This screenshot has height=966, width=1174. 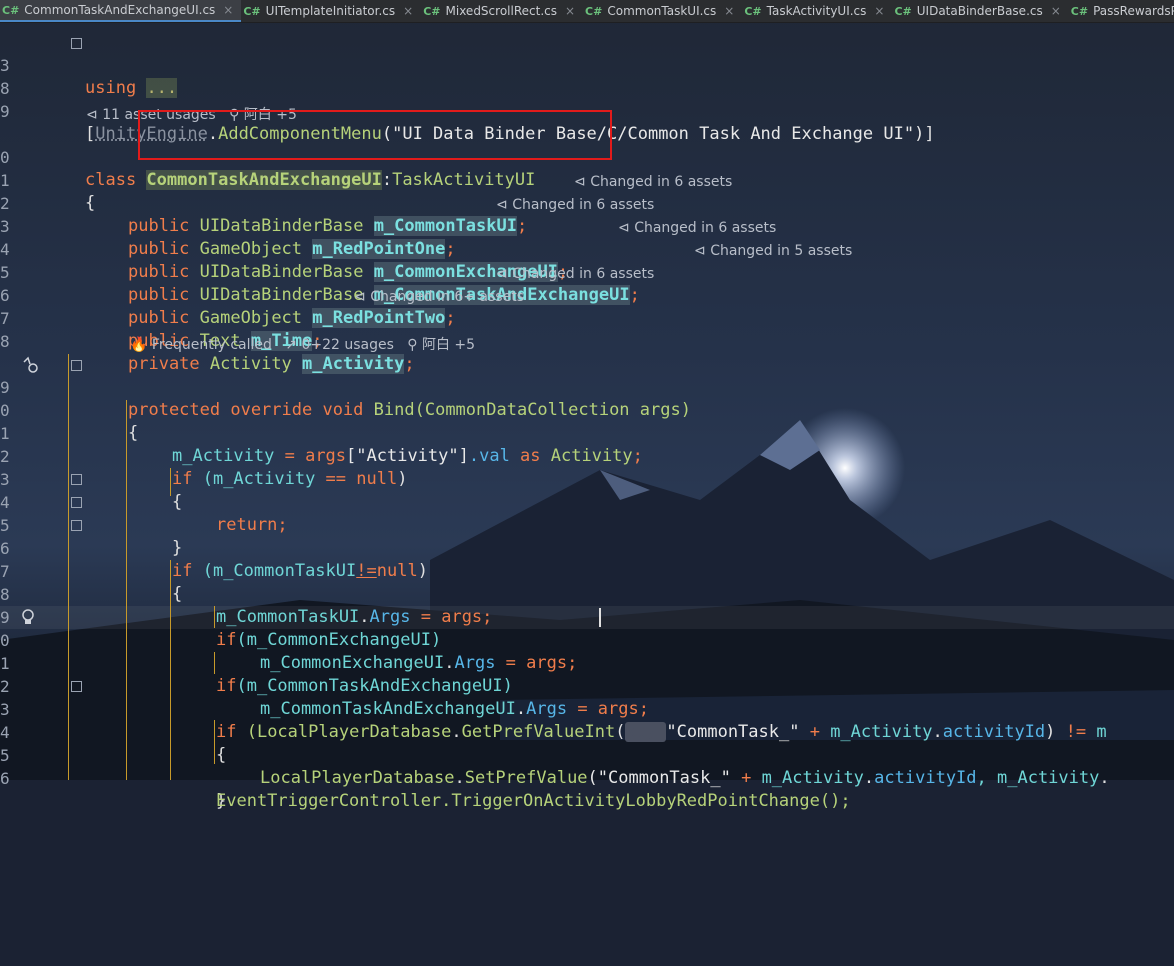 I want to click on code-token: (m_Activity, so click(x=258, y=479).